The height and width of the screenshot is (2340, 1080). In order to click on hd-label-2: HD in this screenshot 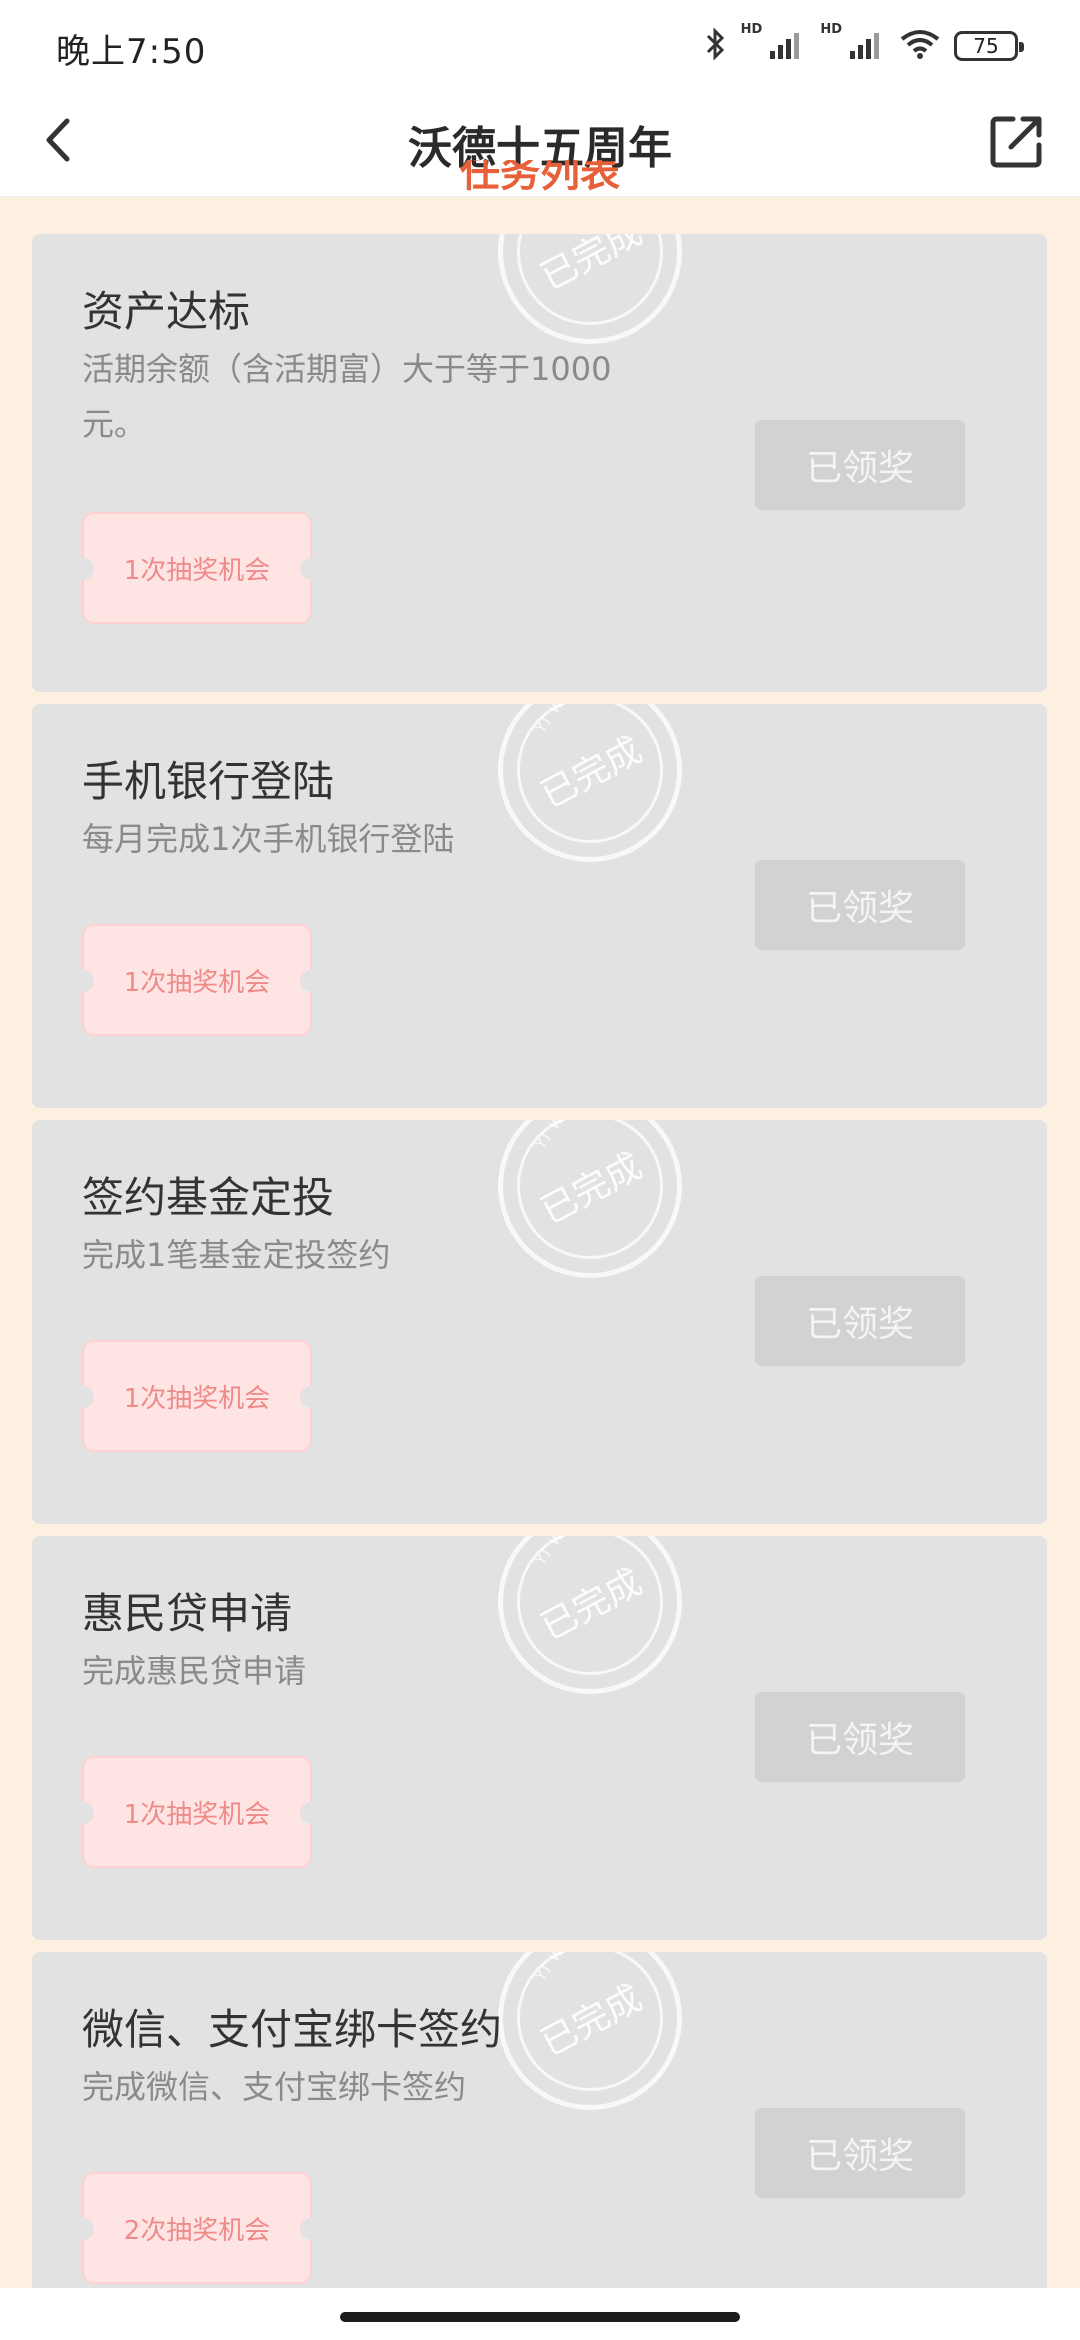, I will do `click(831, 29)`.